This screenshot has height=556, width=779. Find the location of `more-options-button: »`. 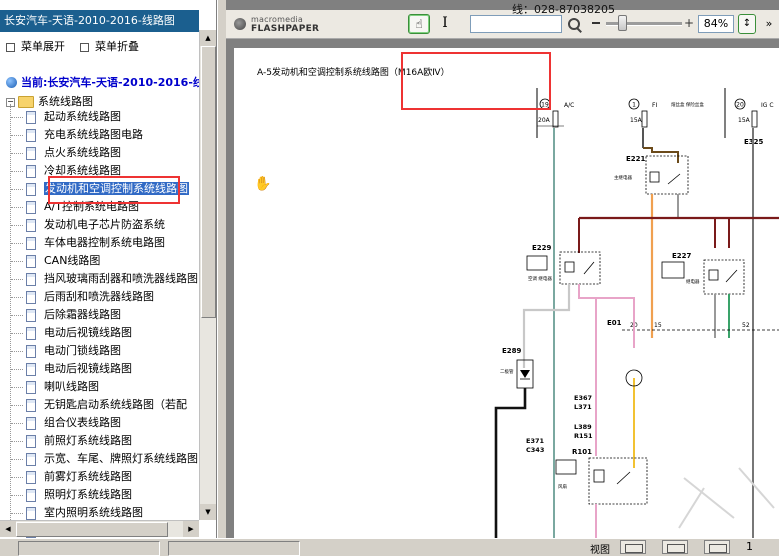

more-options-button: » is located at coordinates (769, 24).